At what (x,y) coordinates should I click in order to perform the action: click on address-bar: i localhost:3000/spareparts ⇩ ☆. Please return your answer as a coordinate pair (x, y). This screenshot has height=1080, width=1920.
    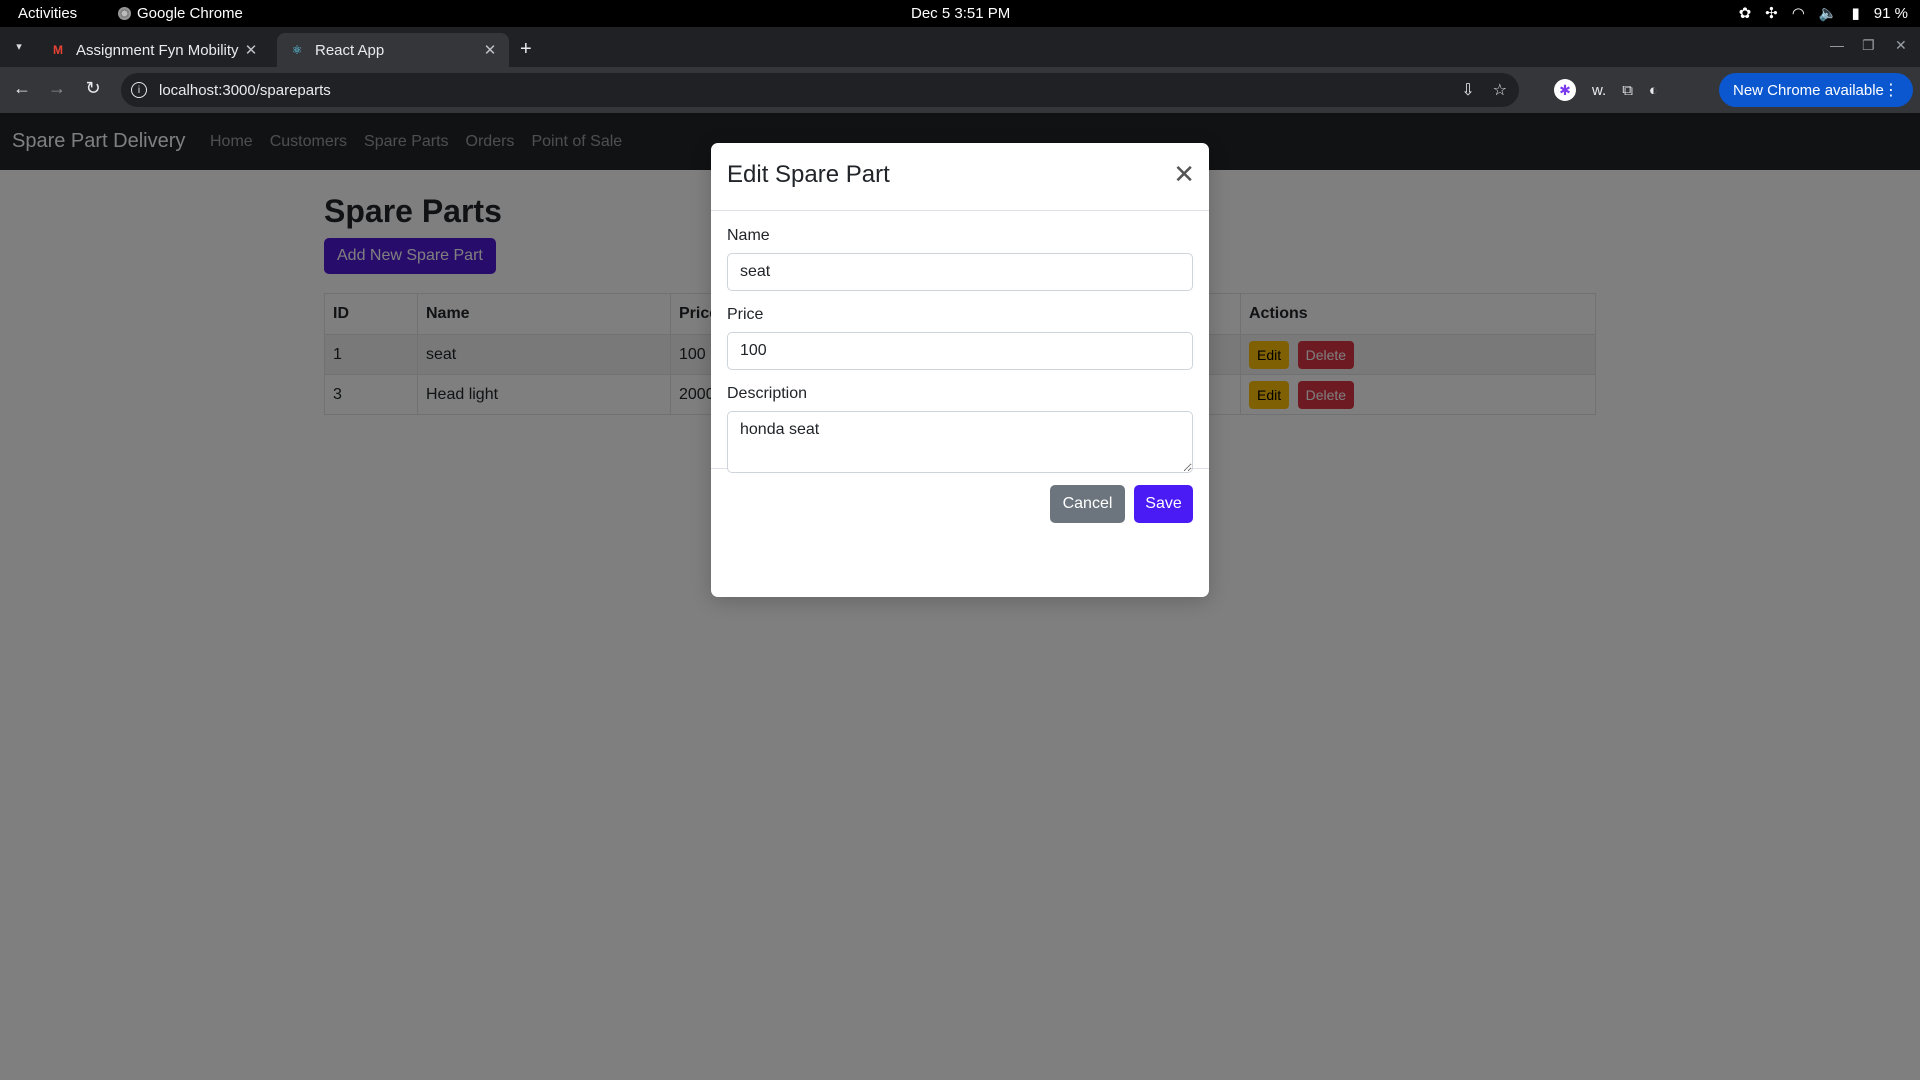
    Looking at the image, I should click on (820, 90).